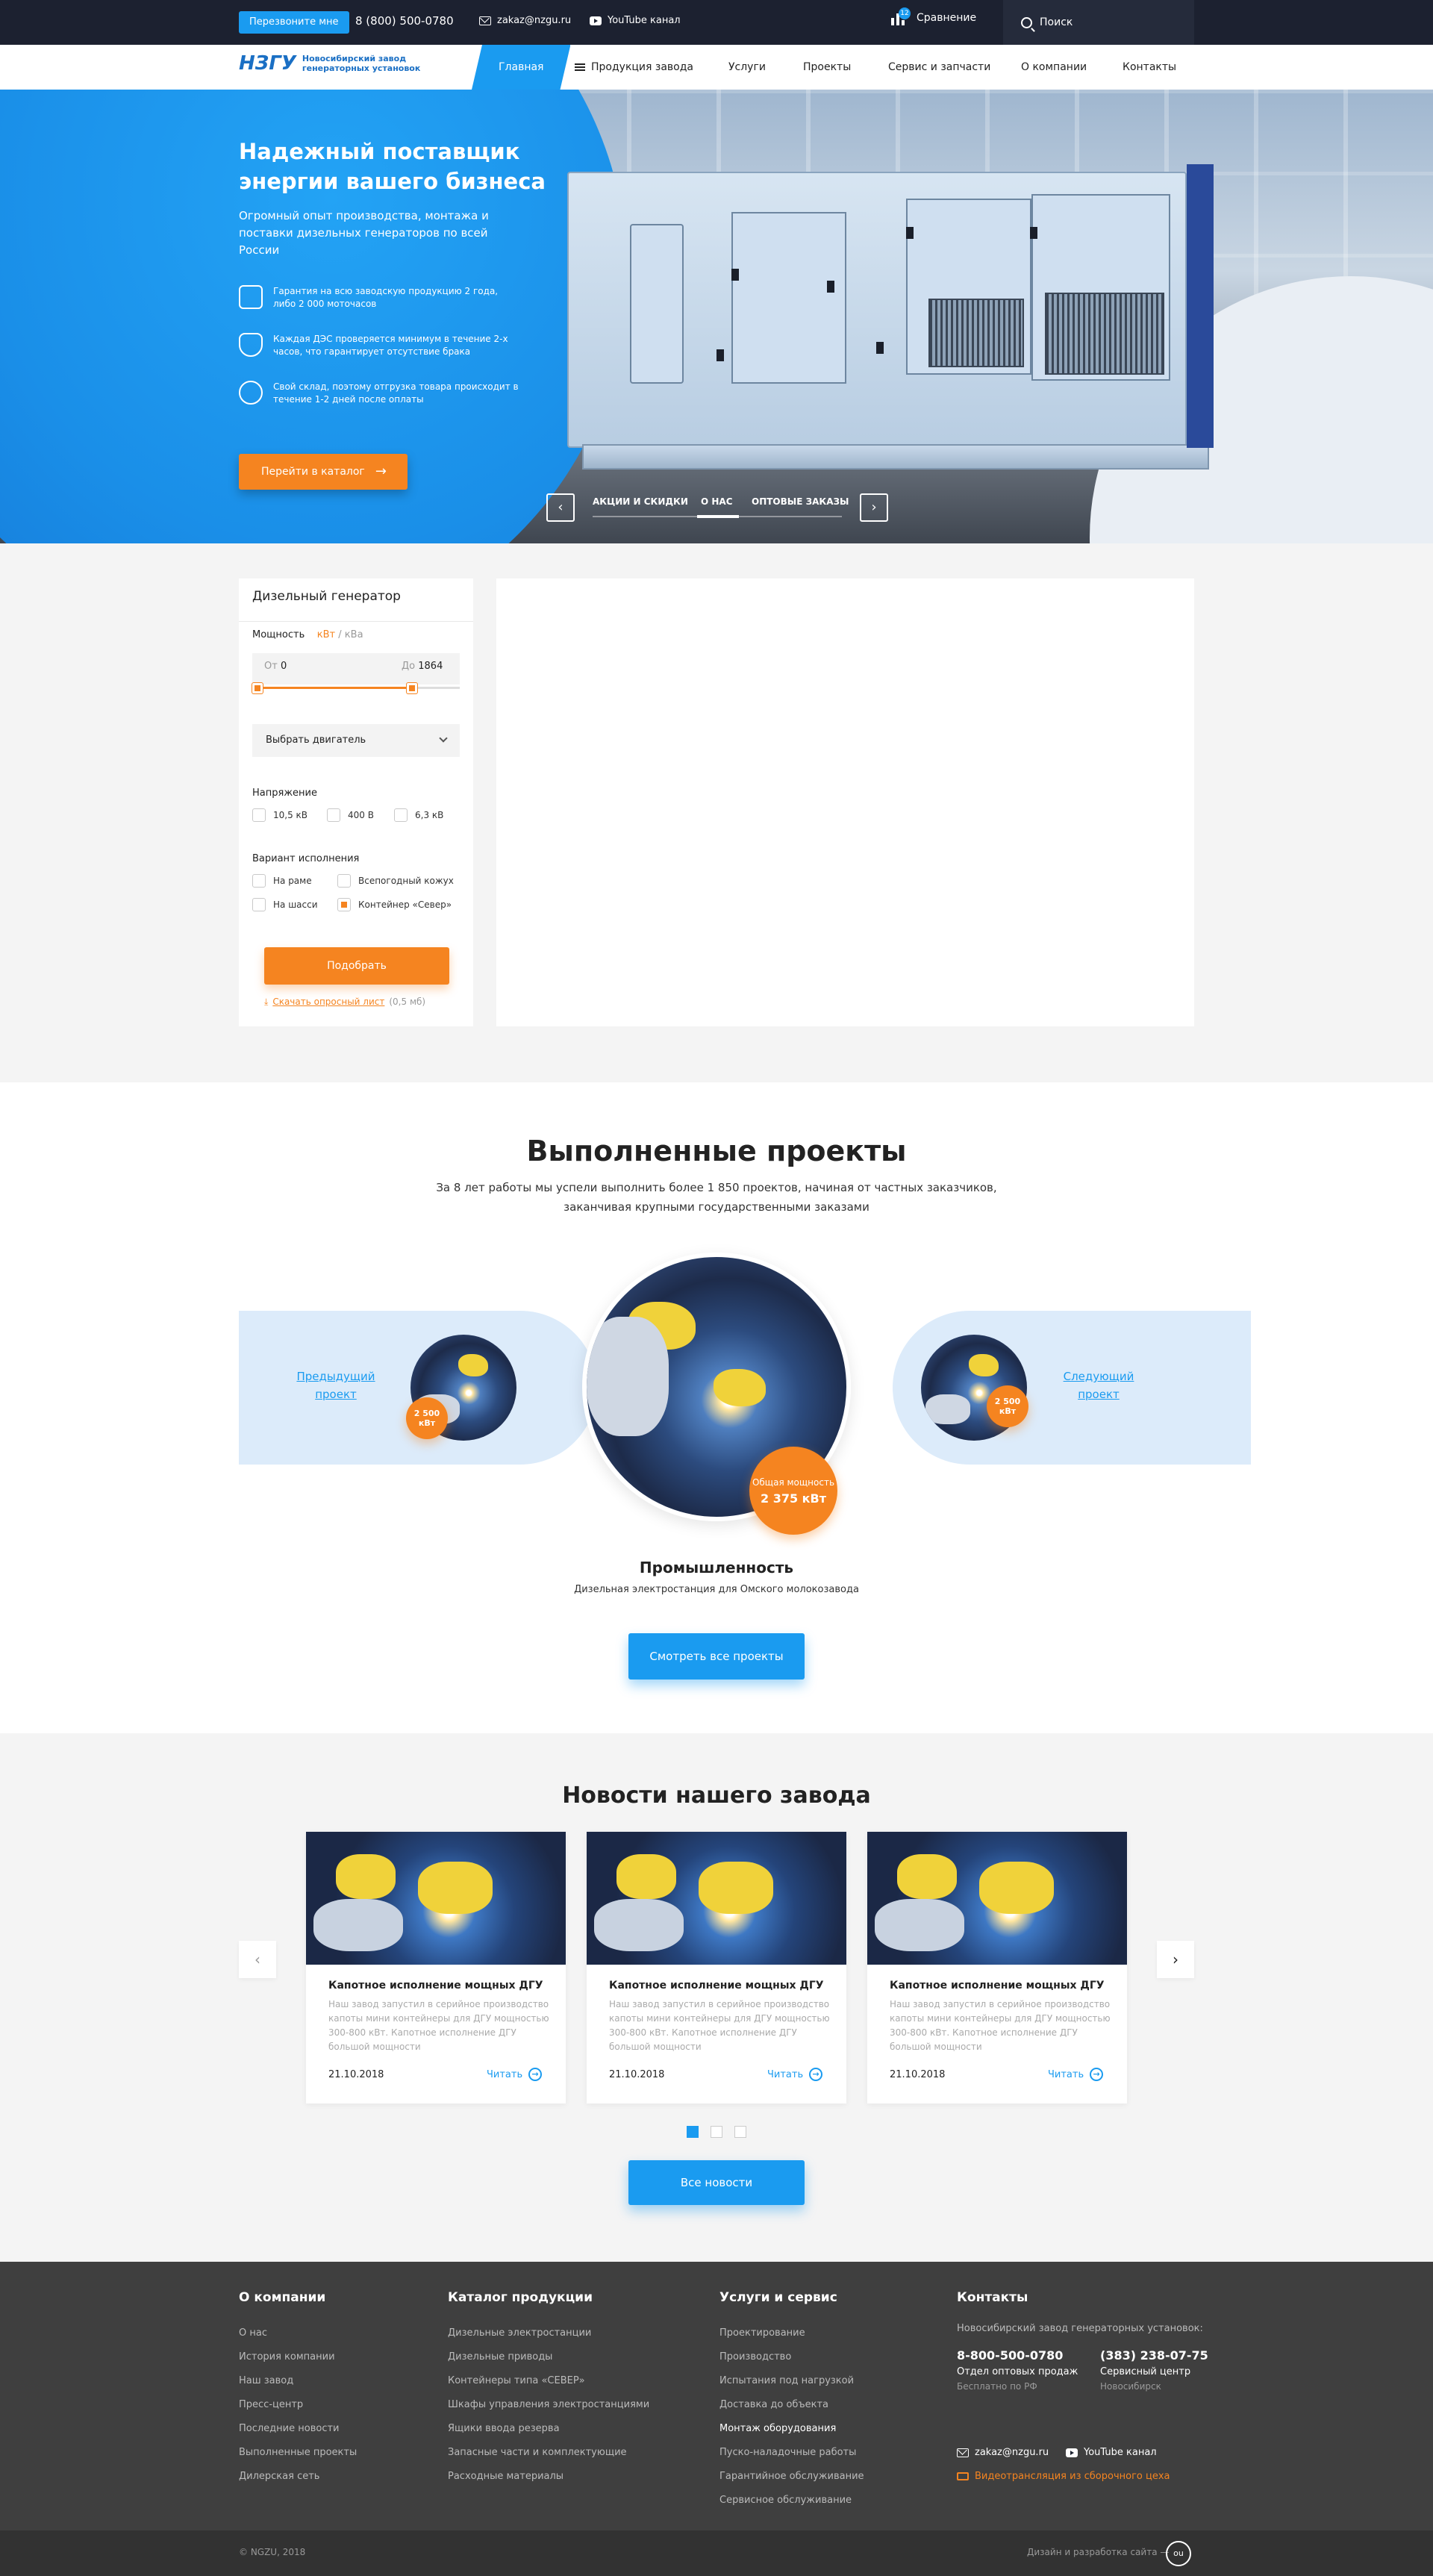 This screenshot has height=2576, width=1433. Describe the element at coordinates (412, 688) in the screenshot. I see `power-slider-max-handle` at that location.